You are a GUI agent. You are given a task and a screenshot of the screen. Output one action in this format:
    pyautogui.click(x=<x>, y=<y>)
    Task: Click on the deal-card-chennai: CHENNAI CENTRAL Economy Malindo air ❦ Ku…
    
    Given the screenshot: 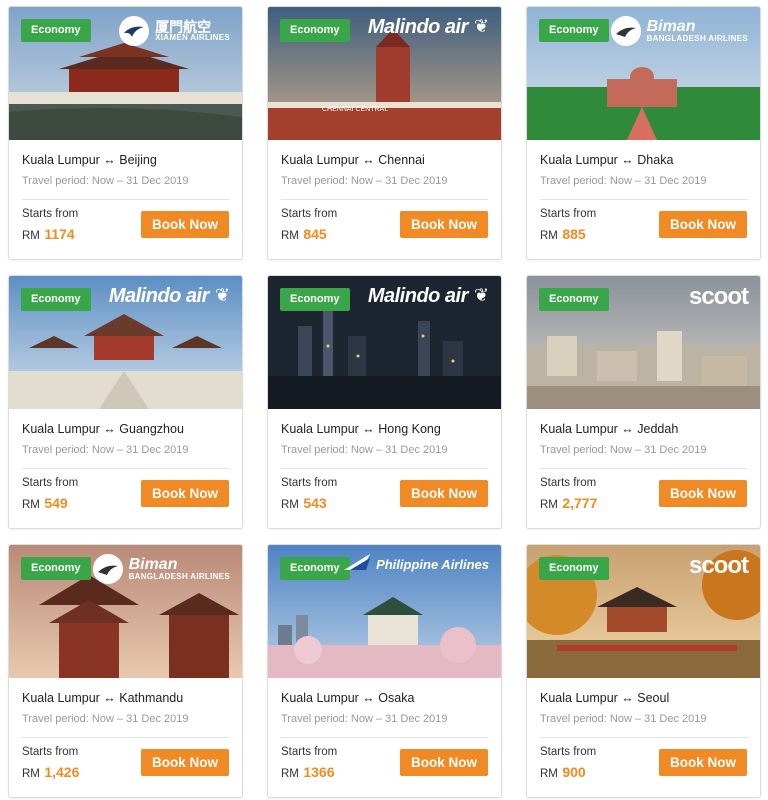 What is the action you would take?
    pyautogui.click(x=384, y=133)
    